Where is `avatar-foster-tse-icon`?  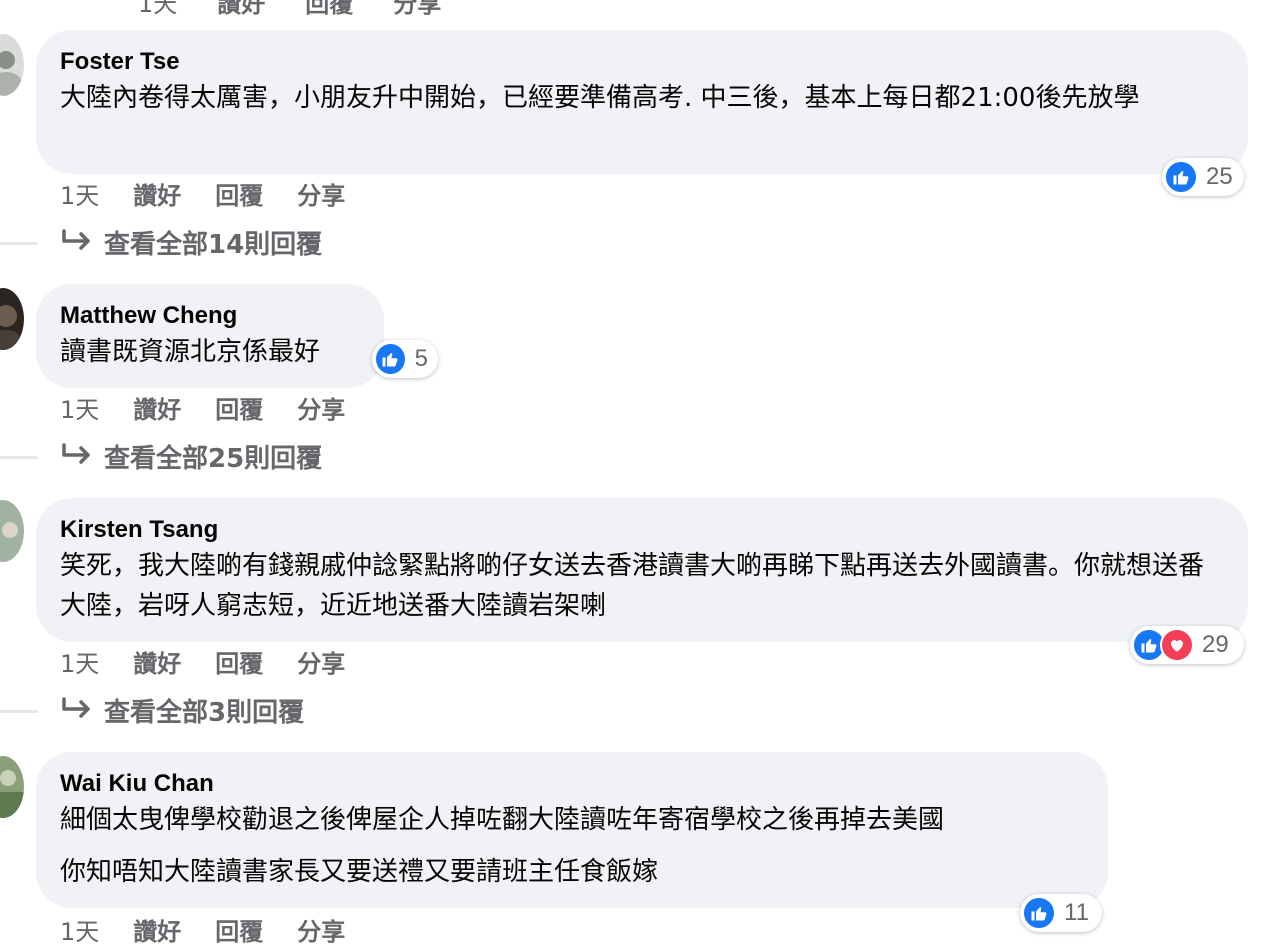
avatar-foster-tse-icon is located at coordinates (12, 65).